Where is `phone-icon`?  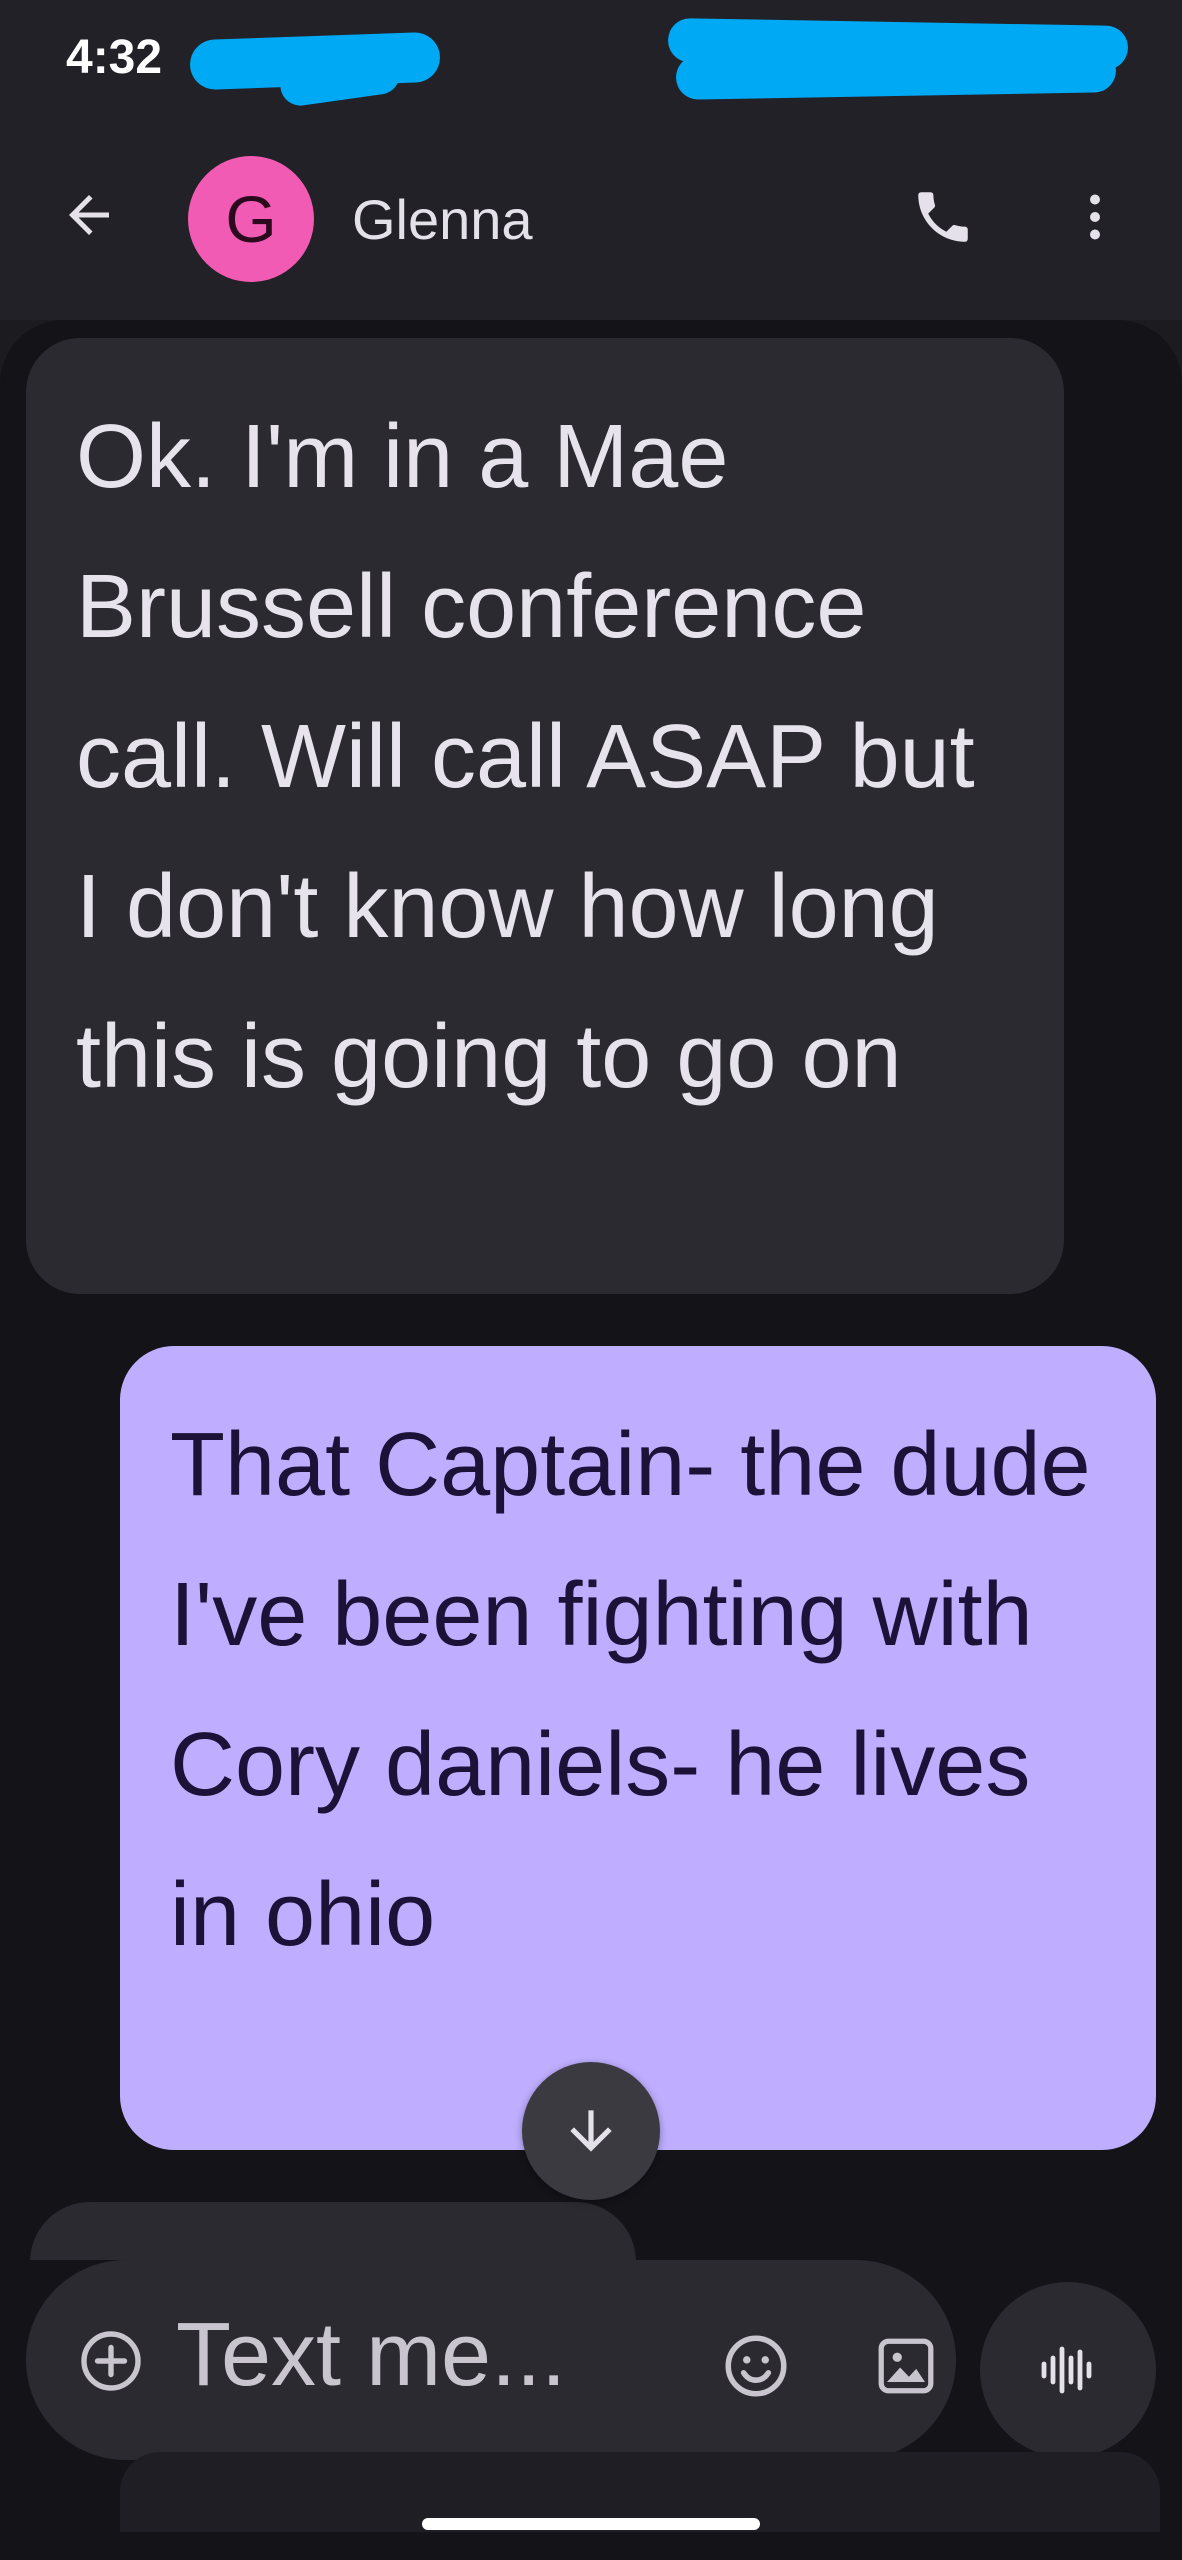
phone-icon is located at coordinates (943, 217).